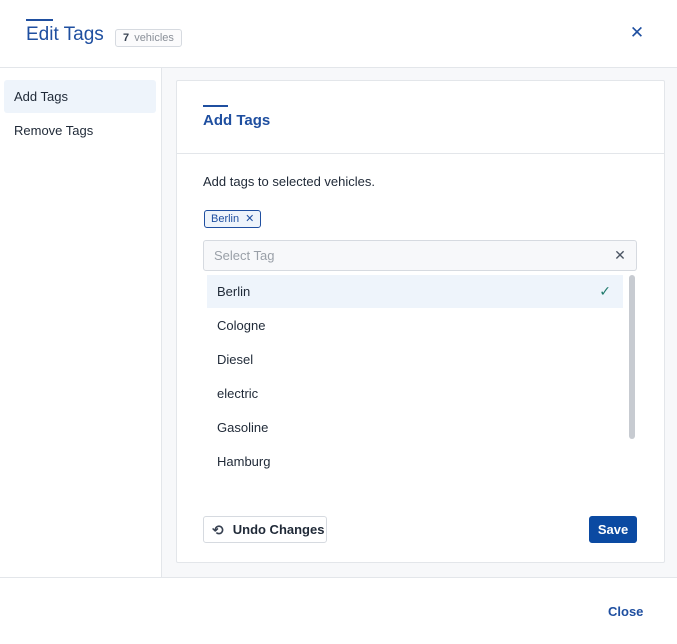  What do you see at coordinates (415, 427) in the screenshot?
I see `option-gasoline: Gasoline` at bounding box center [415, 427].